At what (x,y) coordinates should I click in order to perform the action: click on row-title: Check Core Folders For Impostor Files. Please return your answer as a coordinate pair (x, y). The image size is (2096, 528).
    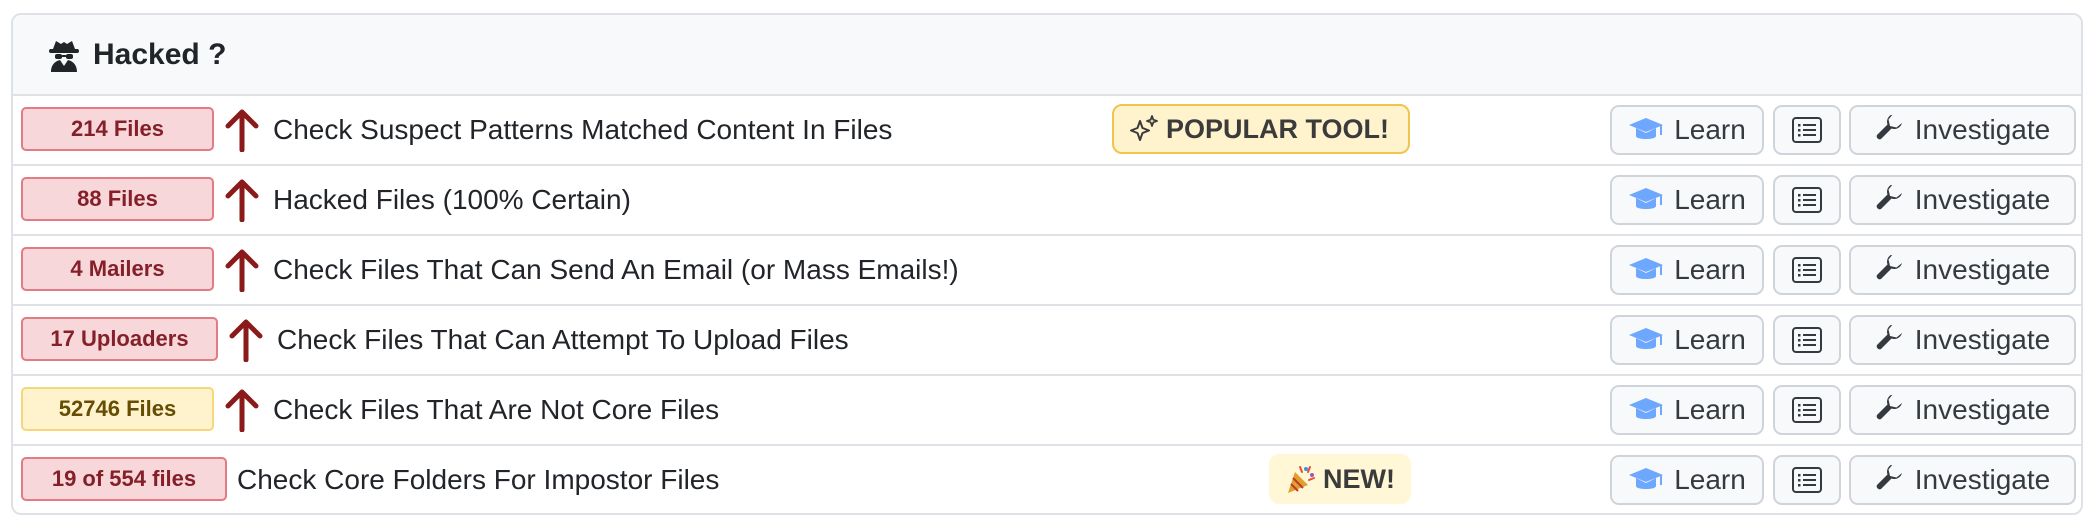
    Looking at the image, I should click on (478, 479).